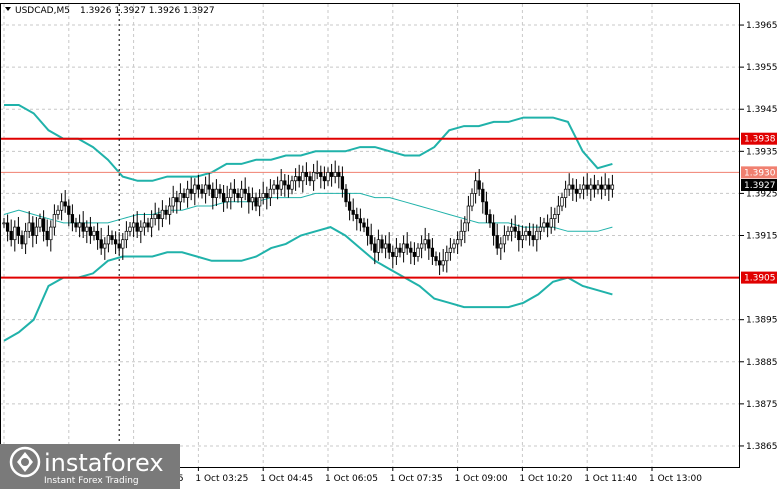 Image resolution: width=781 pixels, height=489 pixels. Describe the element at coordinates (221, 479) in the screenshot. I see `x-tick-label: 1 Oct 03:25` at that location.